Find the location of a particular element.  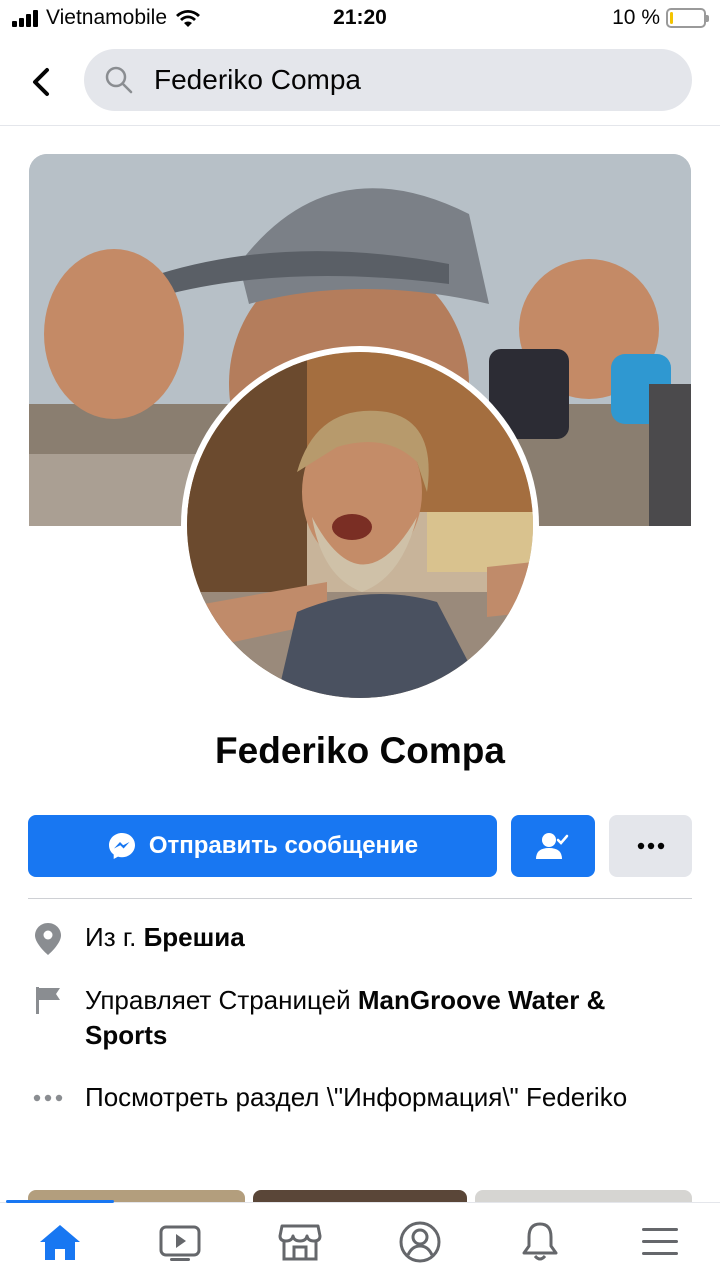

divider is located at coordinates (360, 898).